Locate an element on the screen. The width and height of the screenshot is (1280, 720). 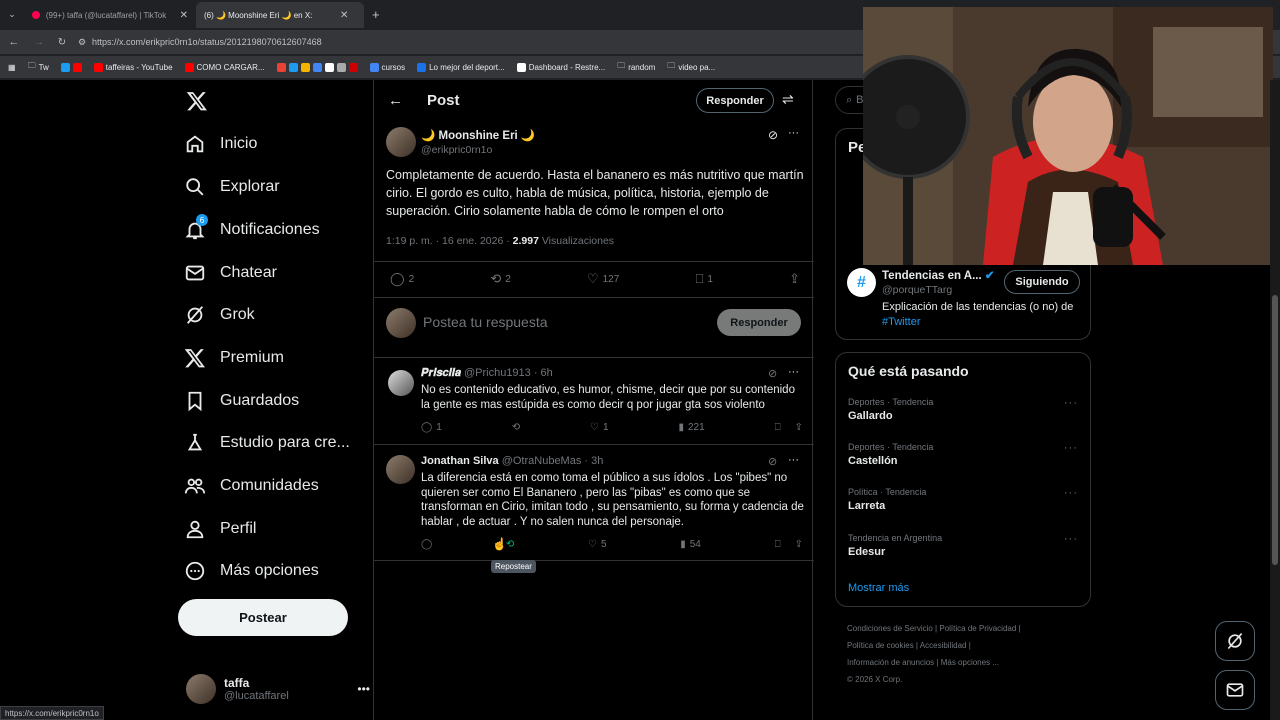
like-action: ♡ 5 is located at coordinates (597, 544).